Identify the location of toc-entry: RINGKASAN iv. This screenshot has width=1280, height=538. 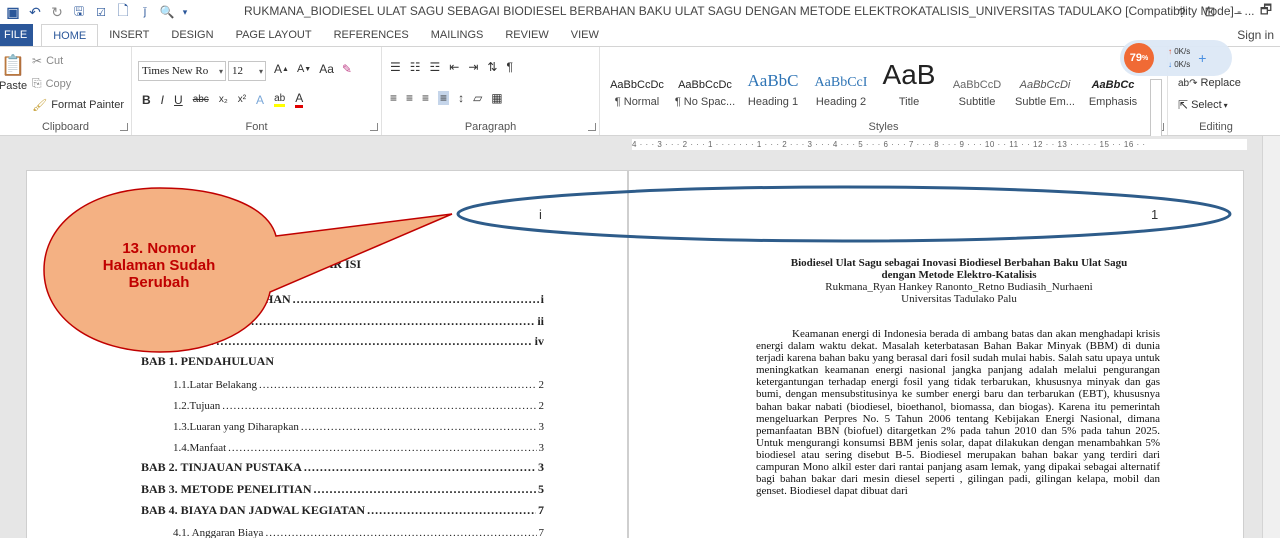
(342, 341).